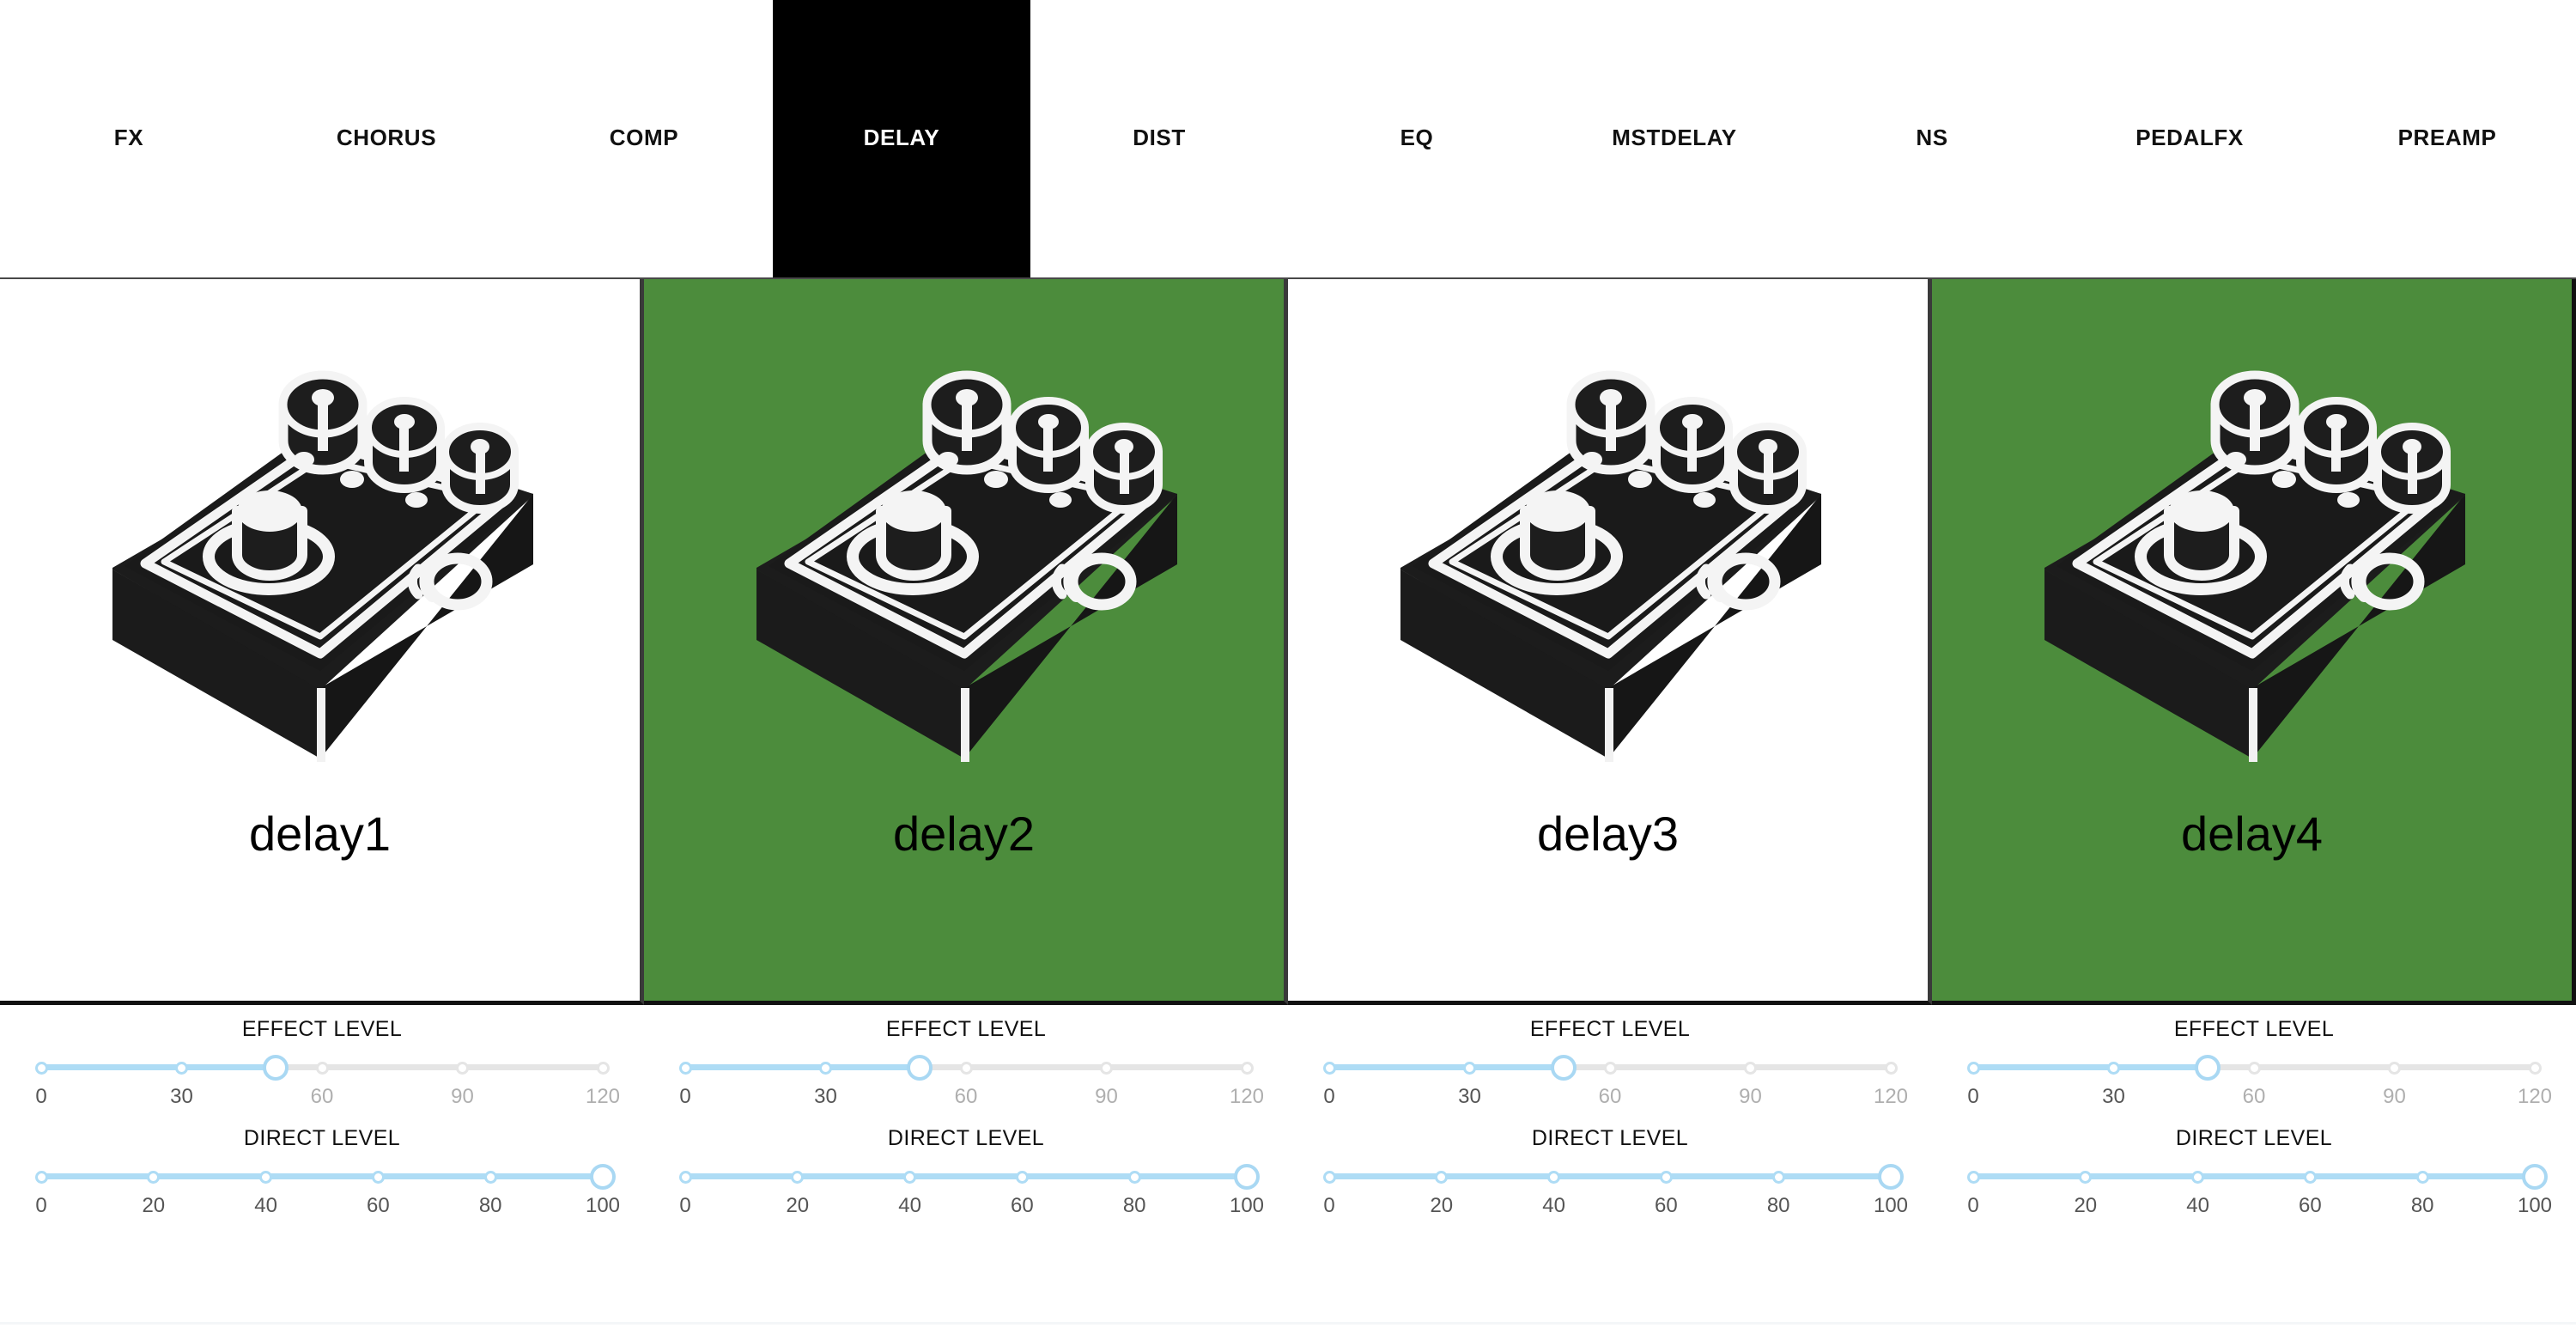  Describe the element at coordinates (1932, 138) in the screenshot. I see `tab-ns: NS` at that location.